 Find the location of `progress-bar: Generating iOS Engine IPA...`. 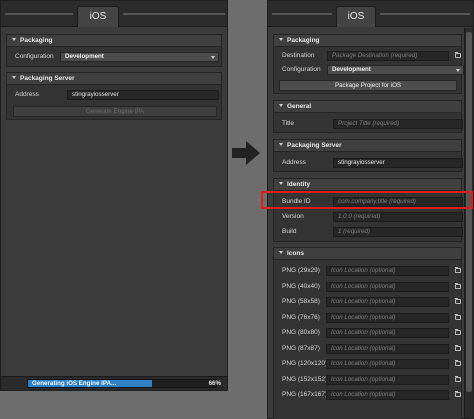

progress-bar: Generating iOS Engine IPA... is located at coordinates (122, 383).